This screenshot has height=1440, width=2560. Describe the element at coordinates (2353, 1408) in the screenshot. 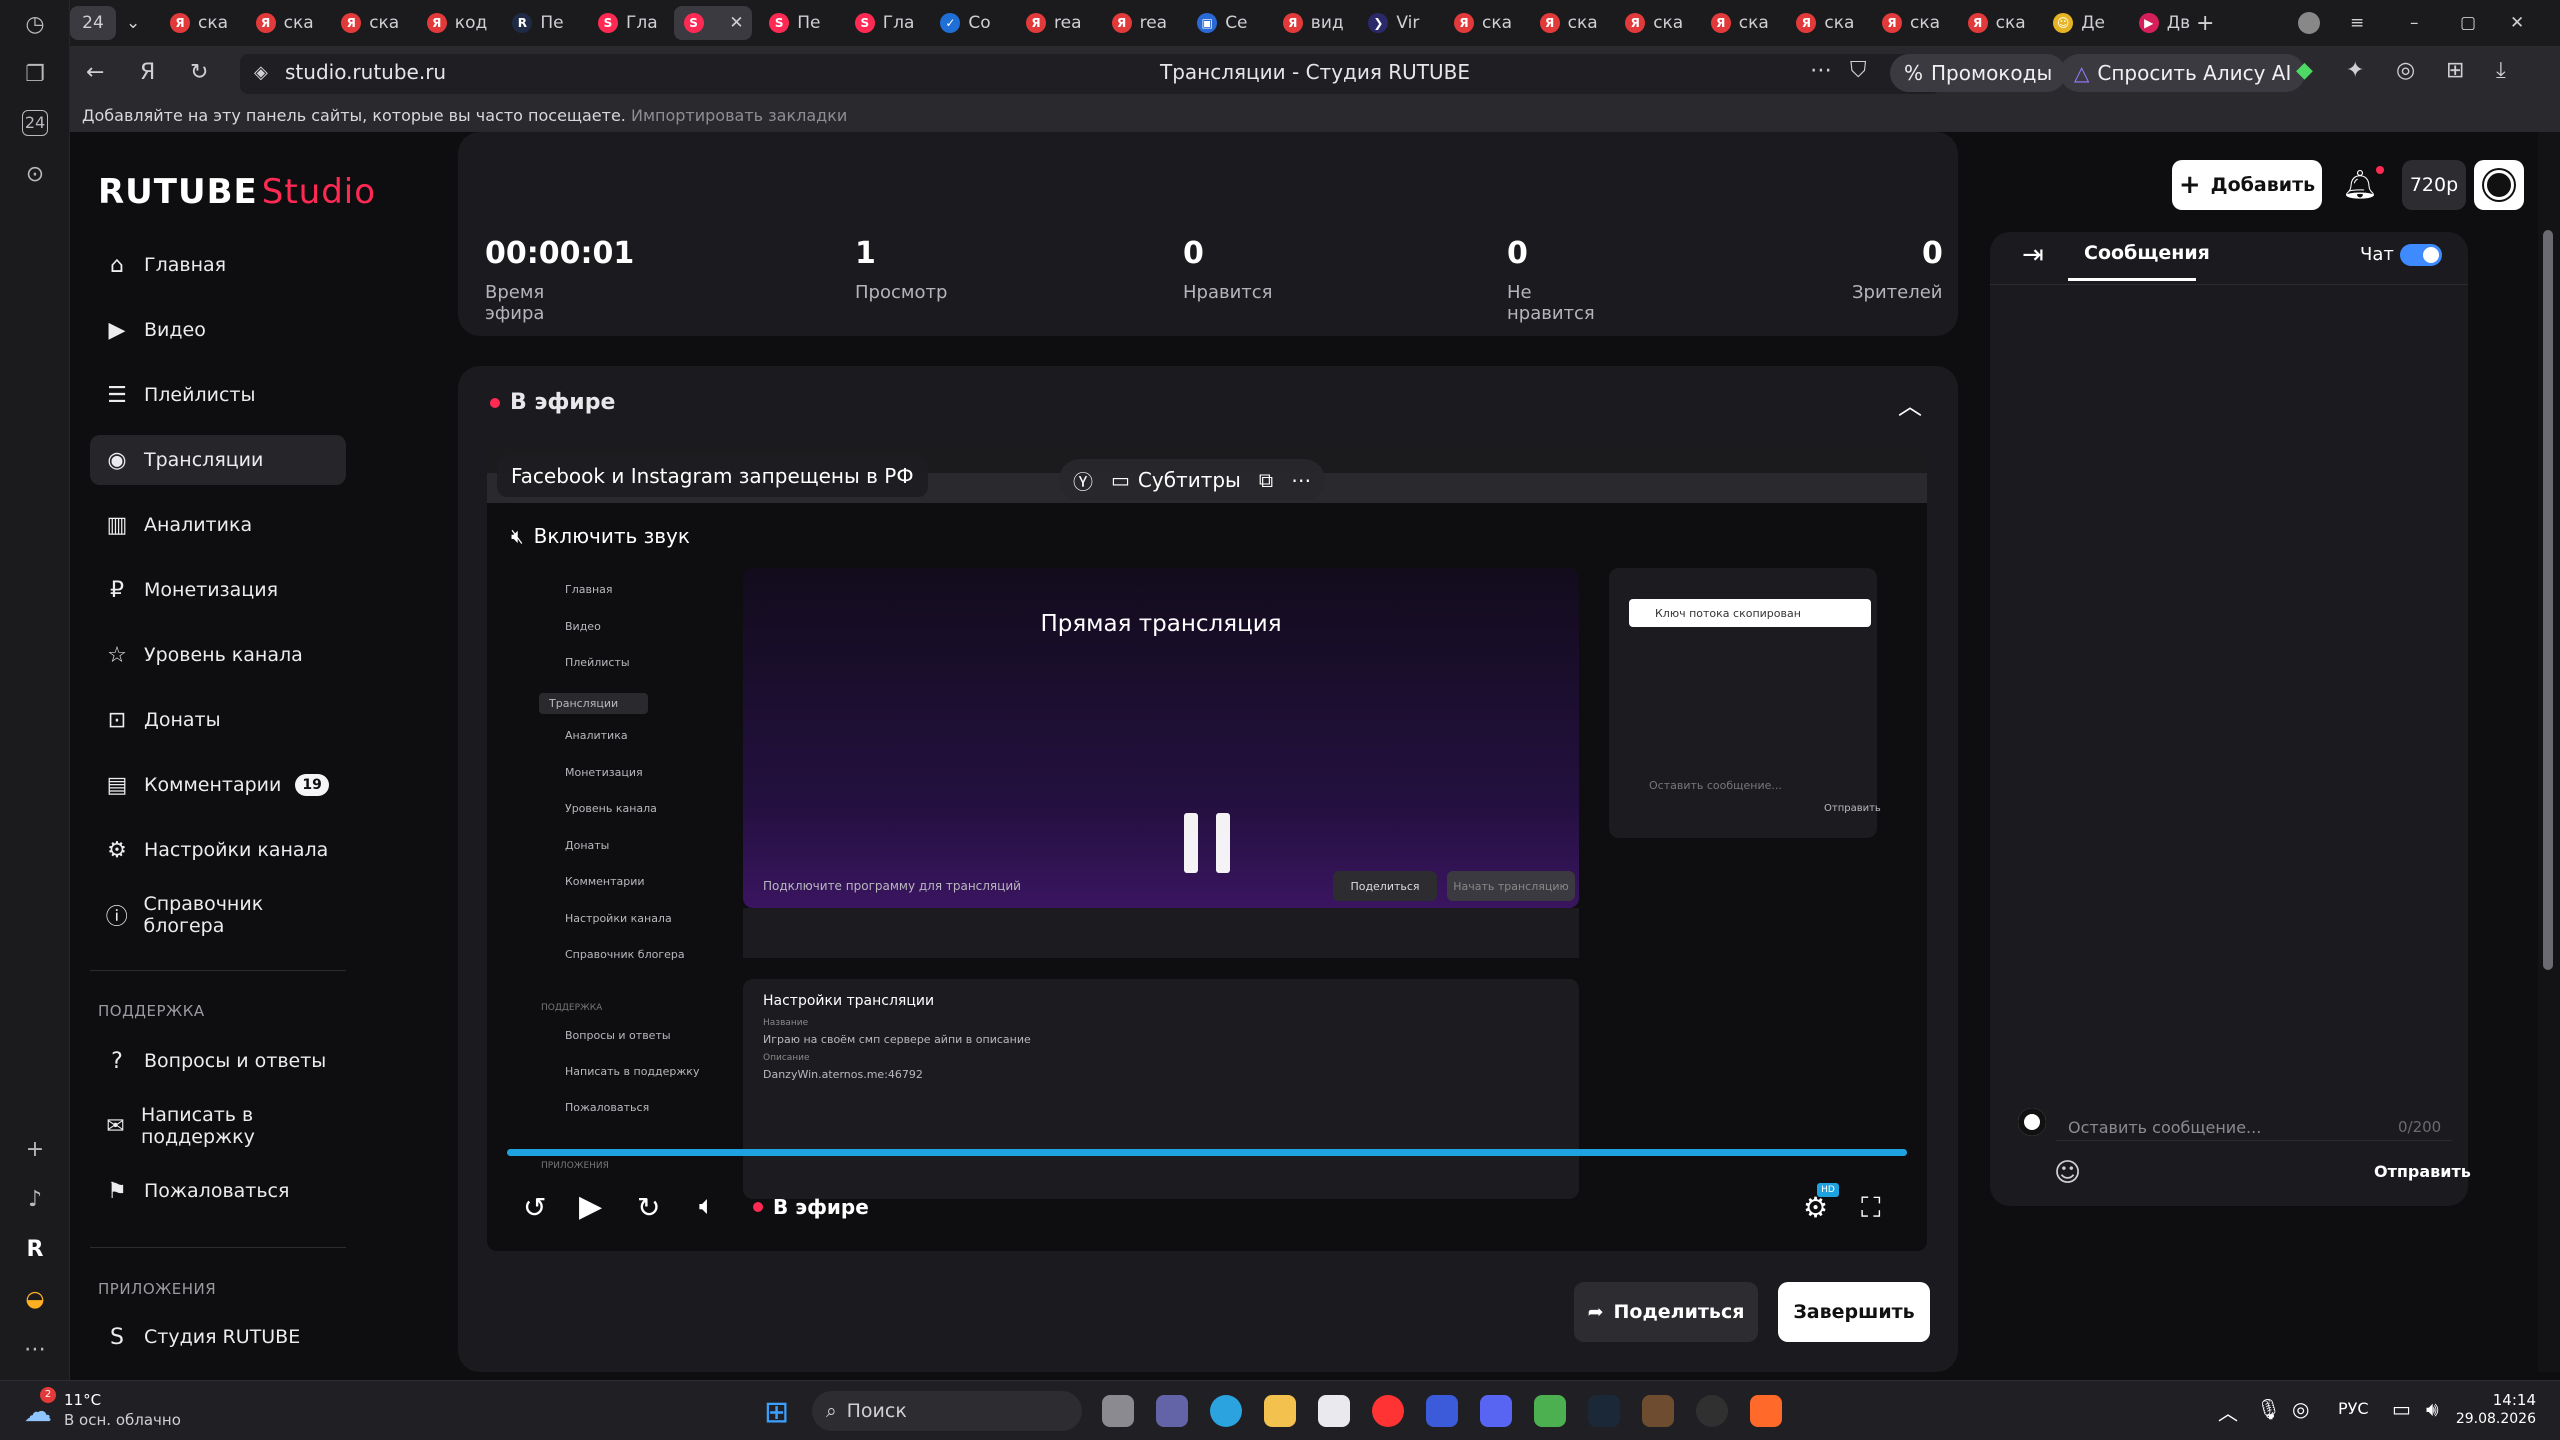

I see `language-indicator: РУС` at that location.